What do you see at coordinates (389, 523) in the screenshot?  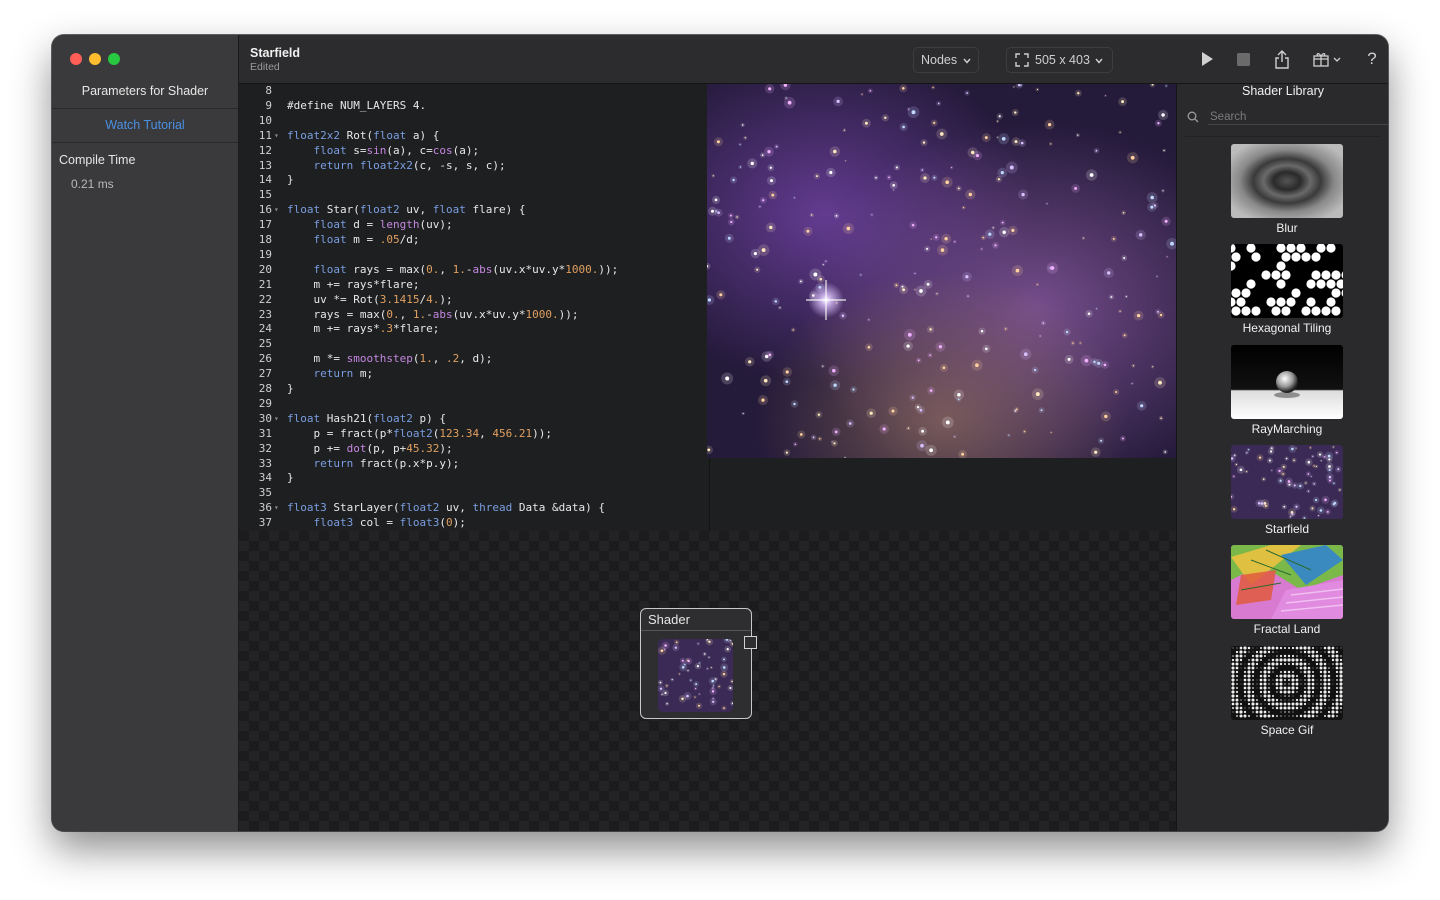 I see `code-text: float3 col = float3(0);` at bounding box center [389, 523].